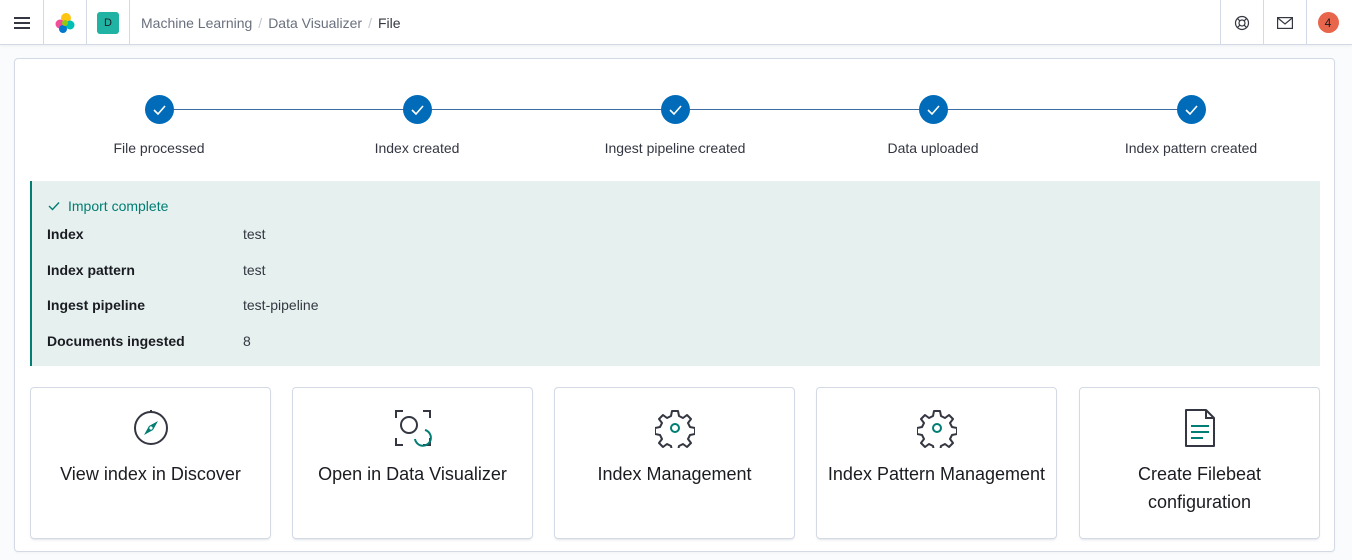 The height and width of the screenshot is (560, 1352). I want to click on view-in-discover-card: View index in Discover, so click(150, 463).